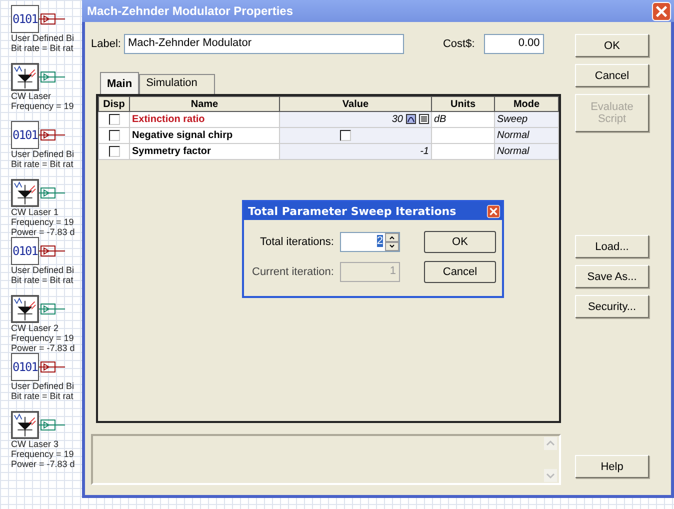 This screenshot has height=509, width=674. I want to click on column-header: Disp, so click(114, 104).